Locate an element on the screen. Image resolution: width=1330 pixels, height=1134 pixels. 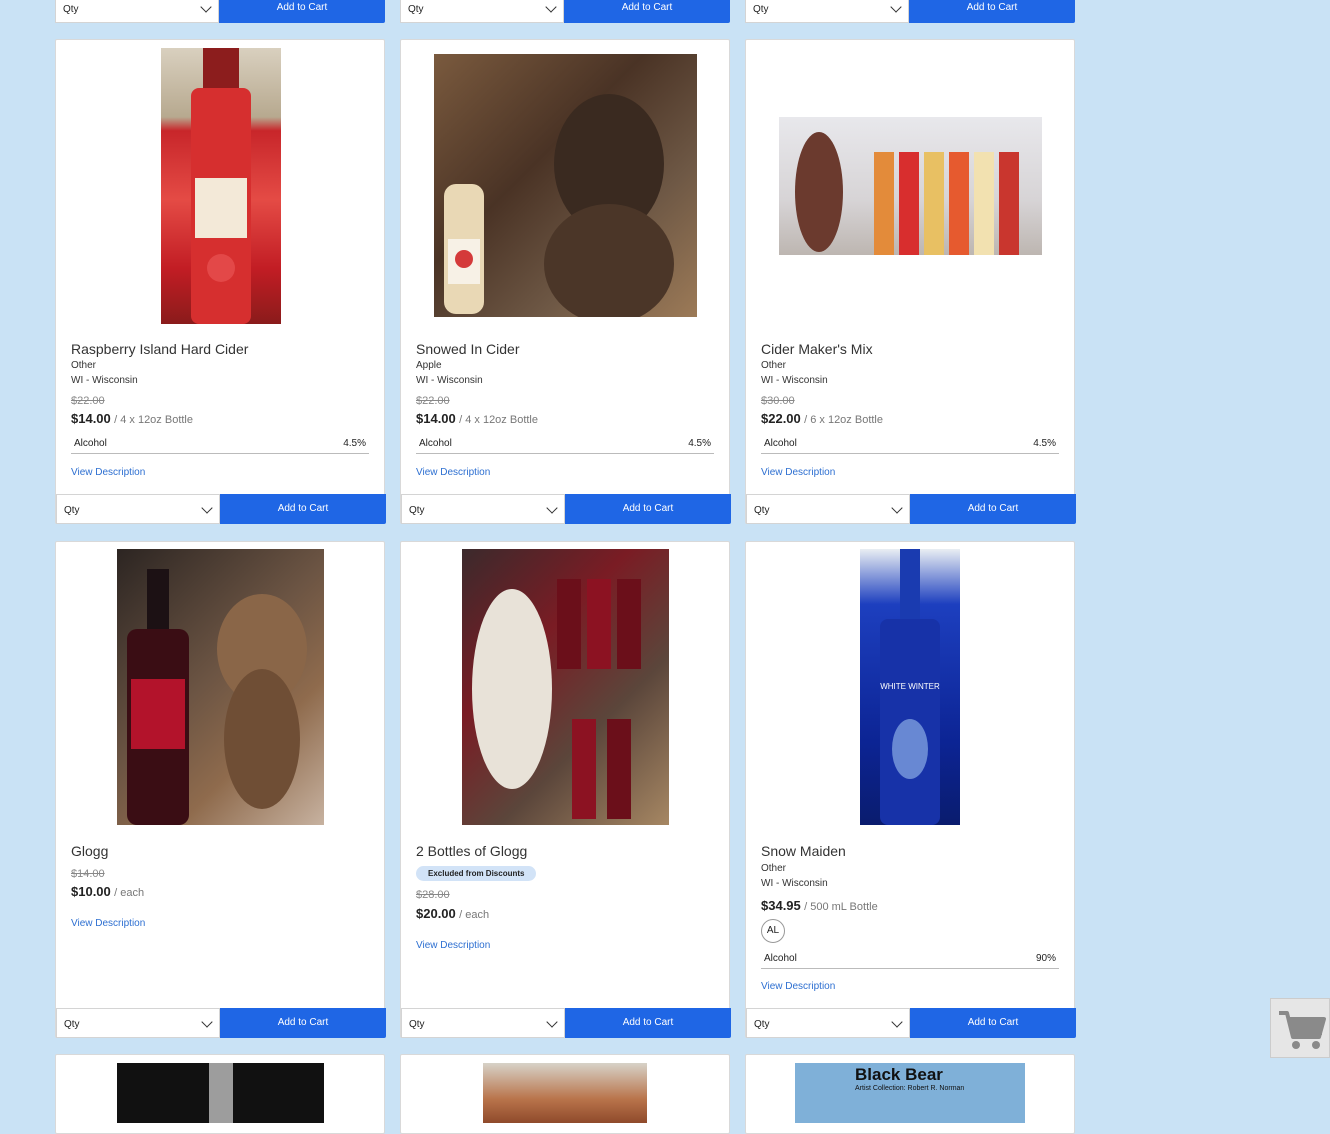
al-badge: AL is located at coordinates (773, 931).